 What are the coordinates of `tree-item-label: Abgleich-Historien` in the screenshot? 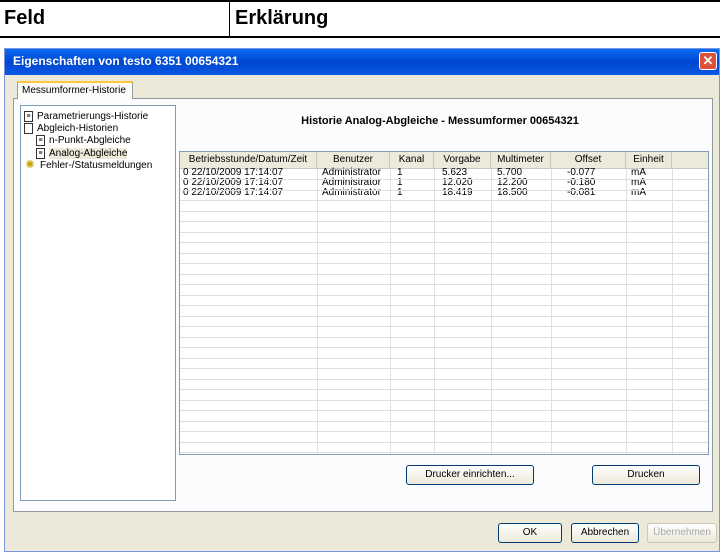 It's located at (78, 128).